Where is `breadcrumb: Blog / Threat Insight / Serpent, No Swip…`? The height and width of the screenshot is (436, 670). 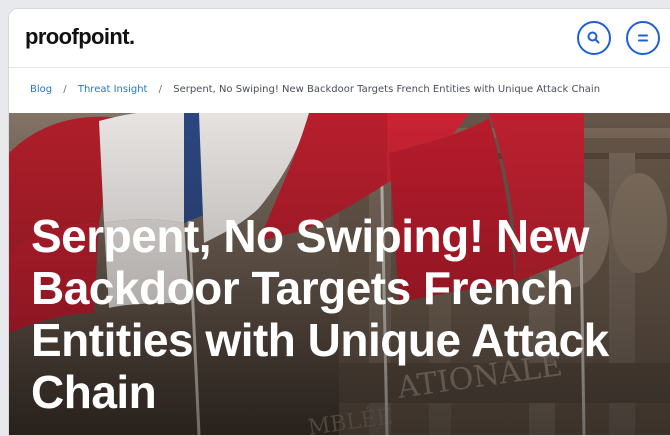 breadcrumb: Blog / Threat Insight / Serpent, No Swip… is located at coordinates (315, 89).